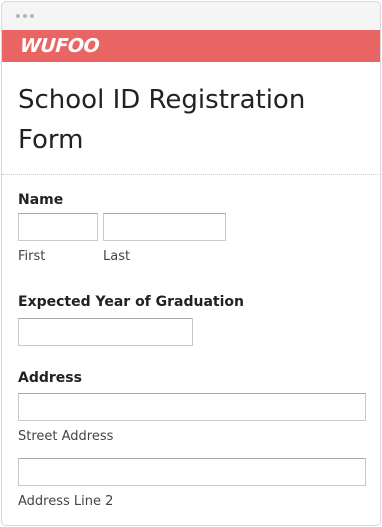 This screenshot has height=527, width=382. I want to click on name-inputs, so click(191, 227).